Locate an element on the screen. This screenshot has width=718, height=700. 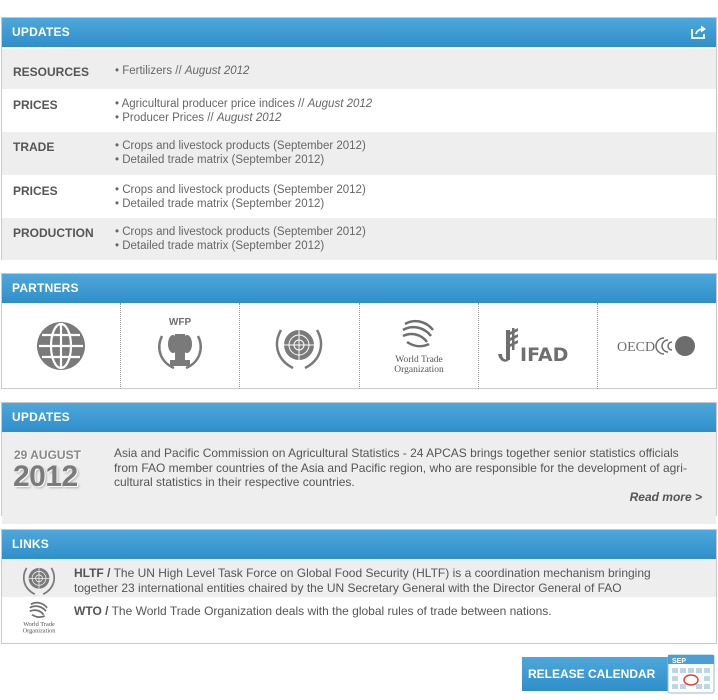
oecd-logo: OECD is located at coordinates (656, 346).